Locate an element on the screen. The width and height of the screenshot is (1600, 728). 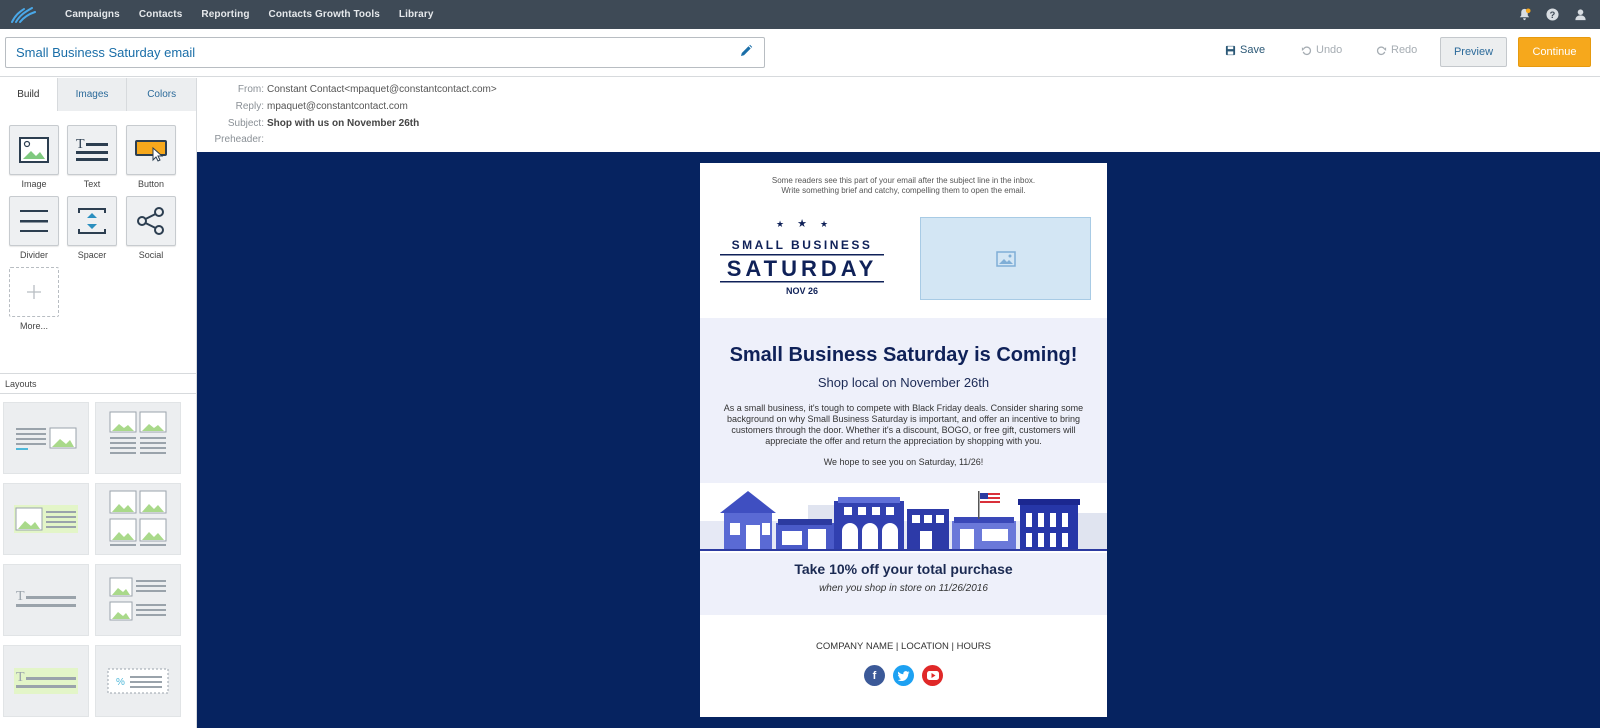
nav-library: Library is located at coordinates (416, 14).